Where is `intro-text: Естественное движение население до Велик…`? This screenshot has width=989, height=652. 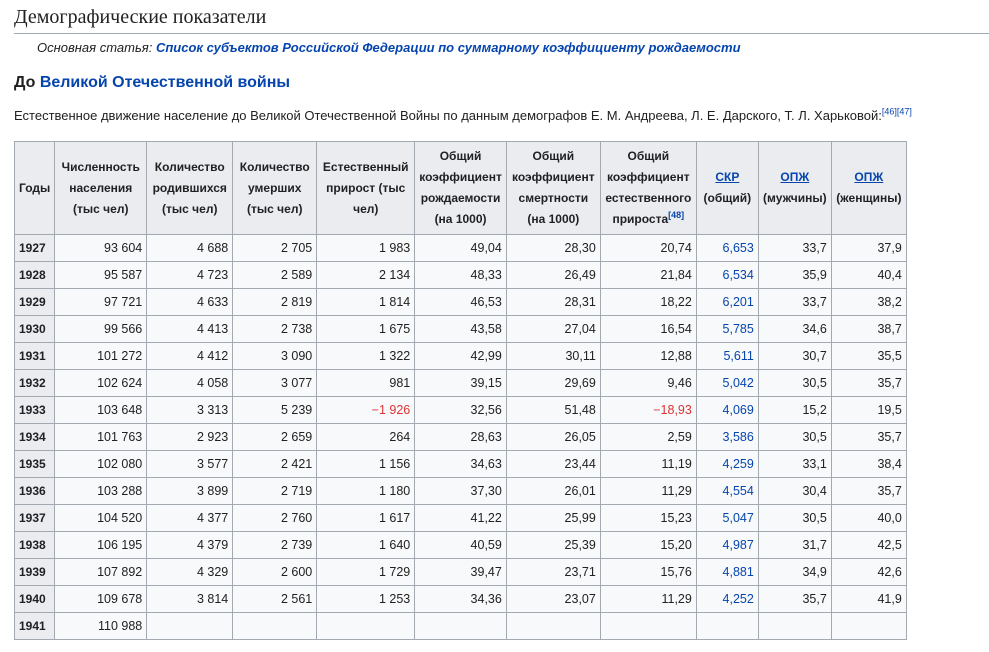 intro-text: Естественное движение население до Велик… is located at coordinates (448, 115).